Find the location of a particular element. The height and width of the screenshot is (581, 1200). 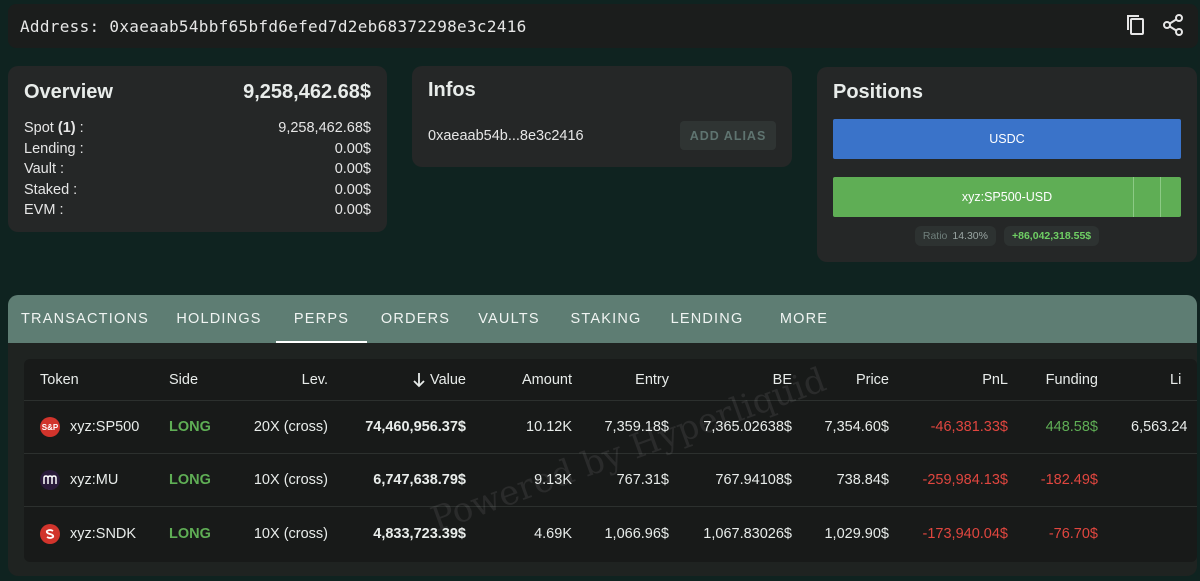

entry-cell: 7,359.18$ is located at coordinates (636, 427).